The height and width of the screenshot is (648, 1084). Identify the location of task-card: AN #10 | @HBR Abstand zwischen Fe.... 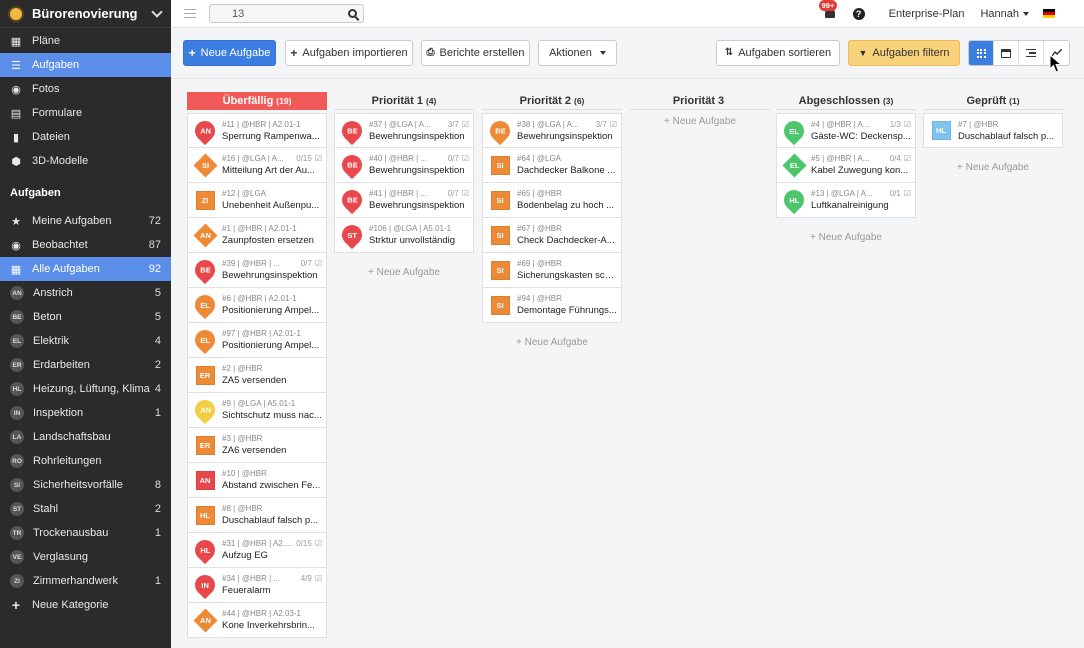
(257, 480).